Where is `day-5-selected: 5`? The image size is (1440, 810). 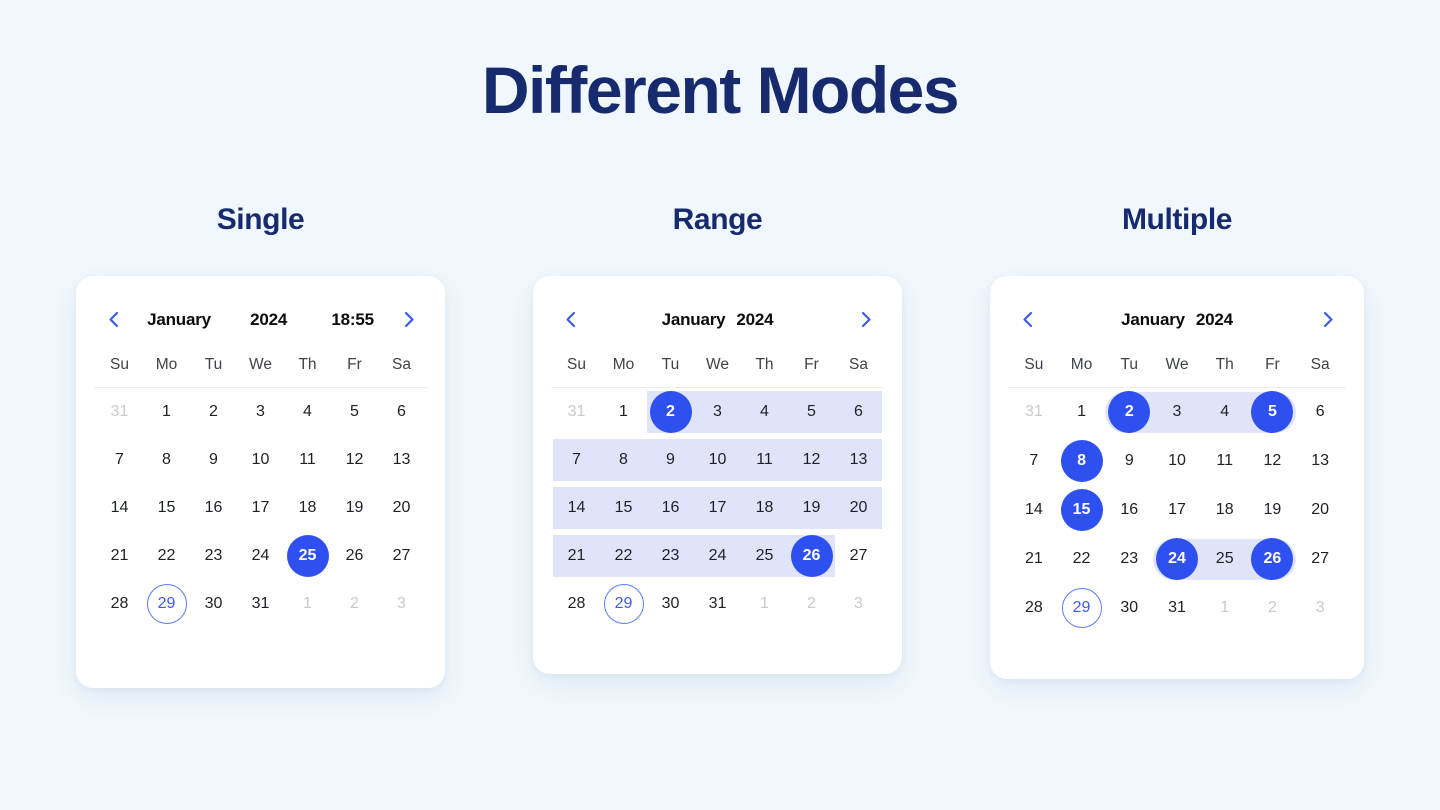 day-5-selected: 5 is located at coordinates (1272, 412).